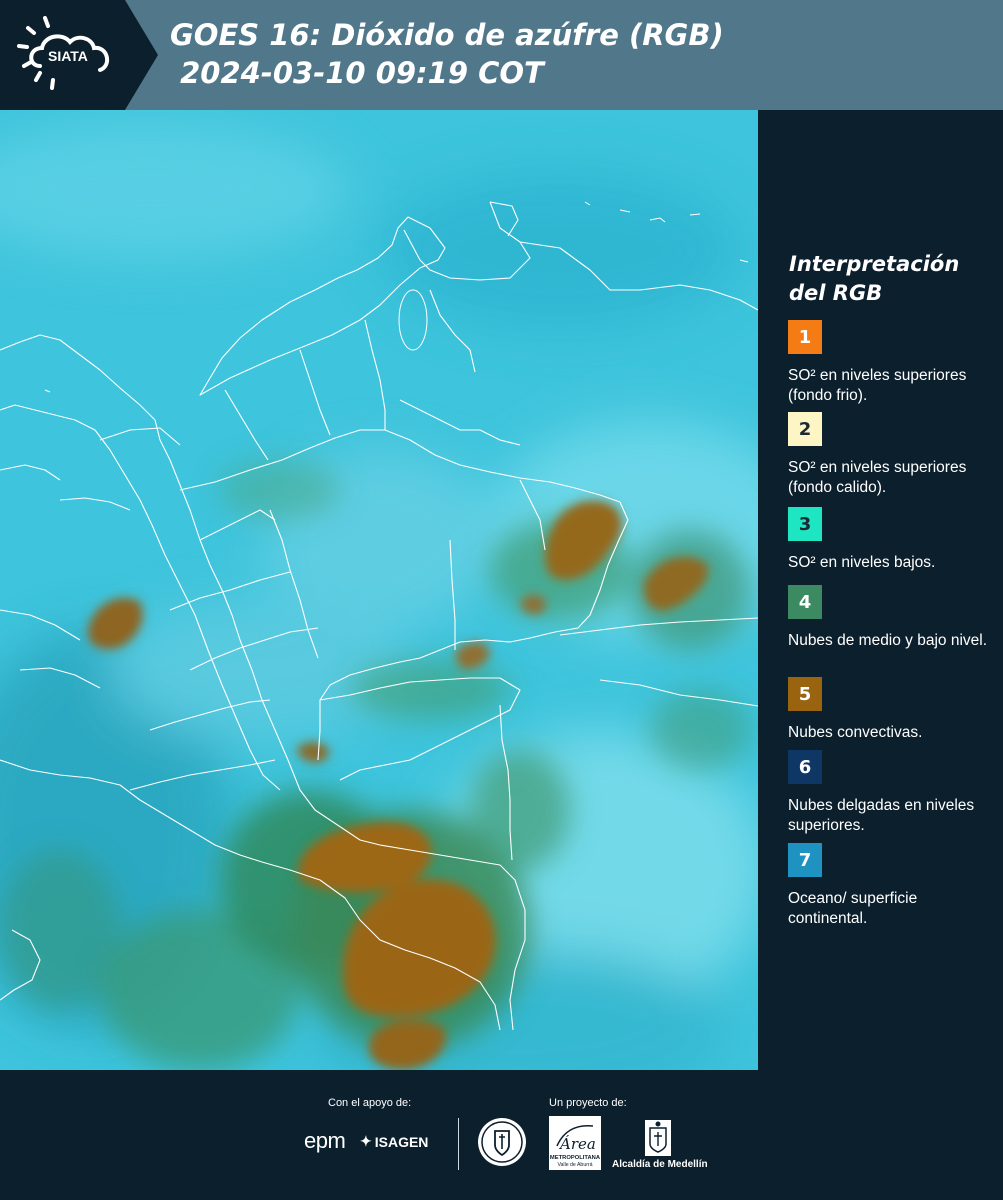 The height and width of the screenshot is (1200, 1003). What do you see at coordinates (853, 908) in the screenshot?
I see `legend-label-7: Oceano/ superficie continental.` at bounding box center [853, 908].